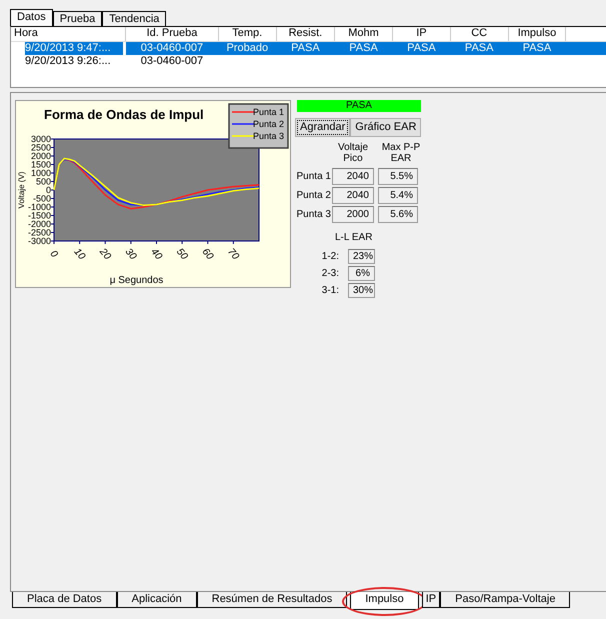 The image size is (606, 619). I want to click on row-label: Punta 2, so click(313, 196).